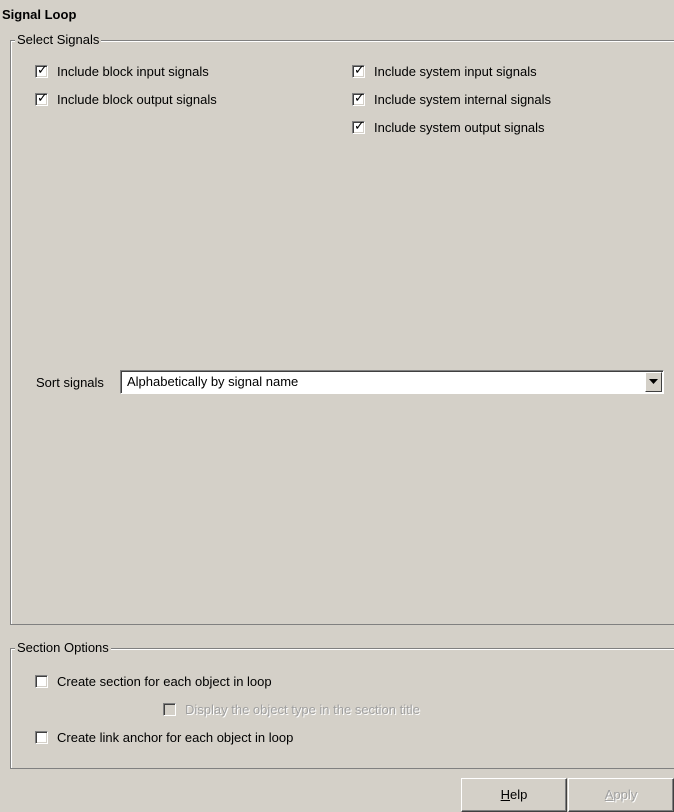  I want to click on include-system-output-label: Include system output signals, so click(459, 127).